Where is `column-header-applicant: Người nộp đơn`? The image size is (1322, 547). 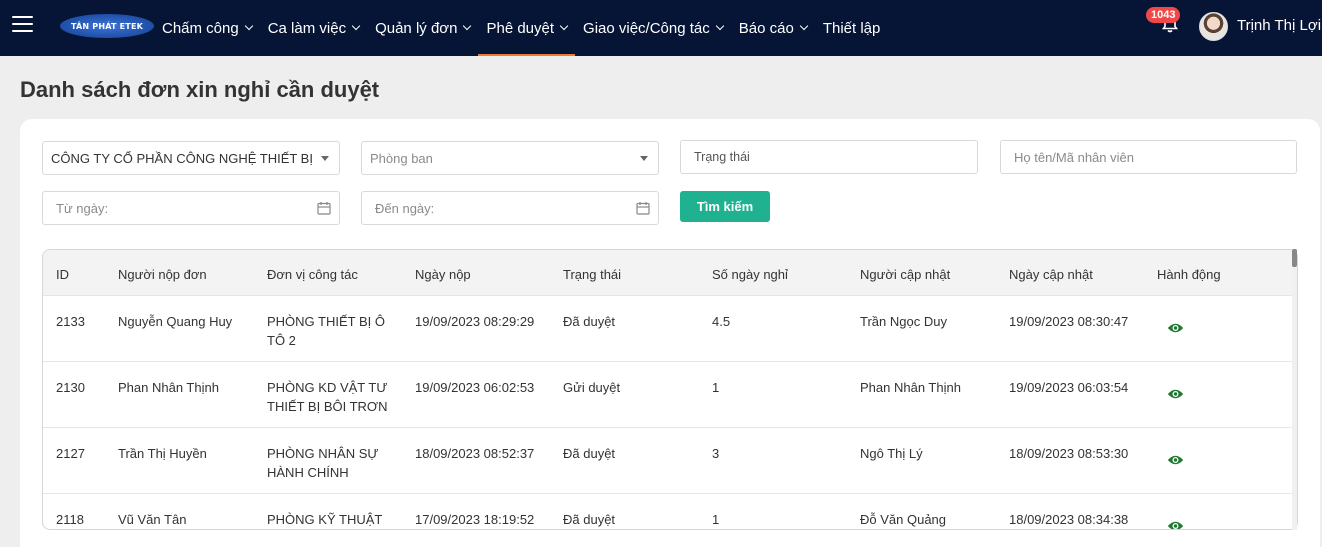
column-header-applicant: Người nộp đơn is located at coordinates (162, 274).